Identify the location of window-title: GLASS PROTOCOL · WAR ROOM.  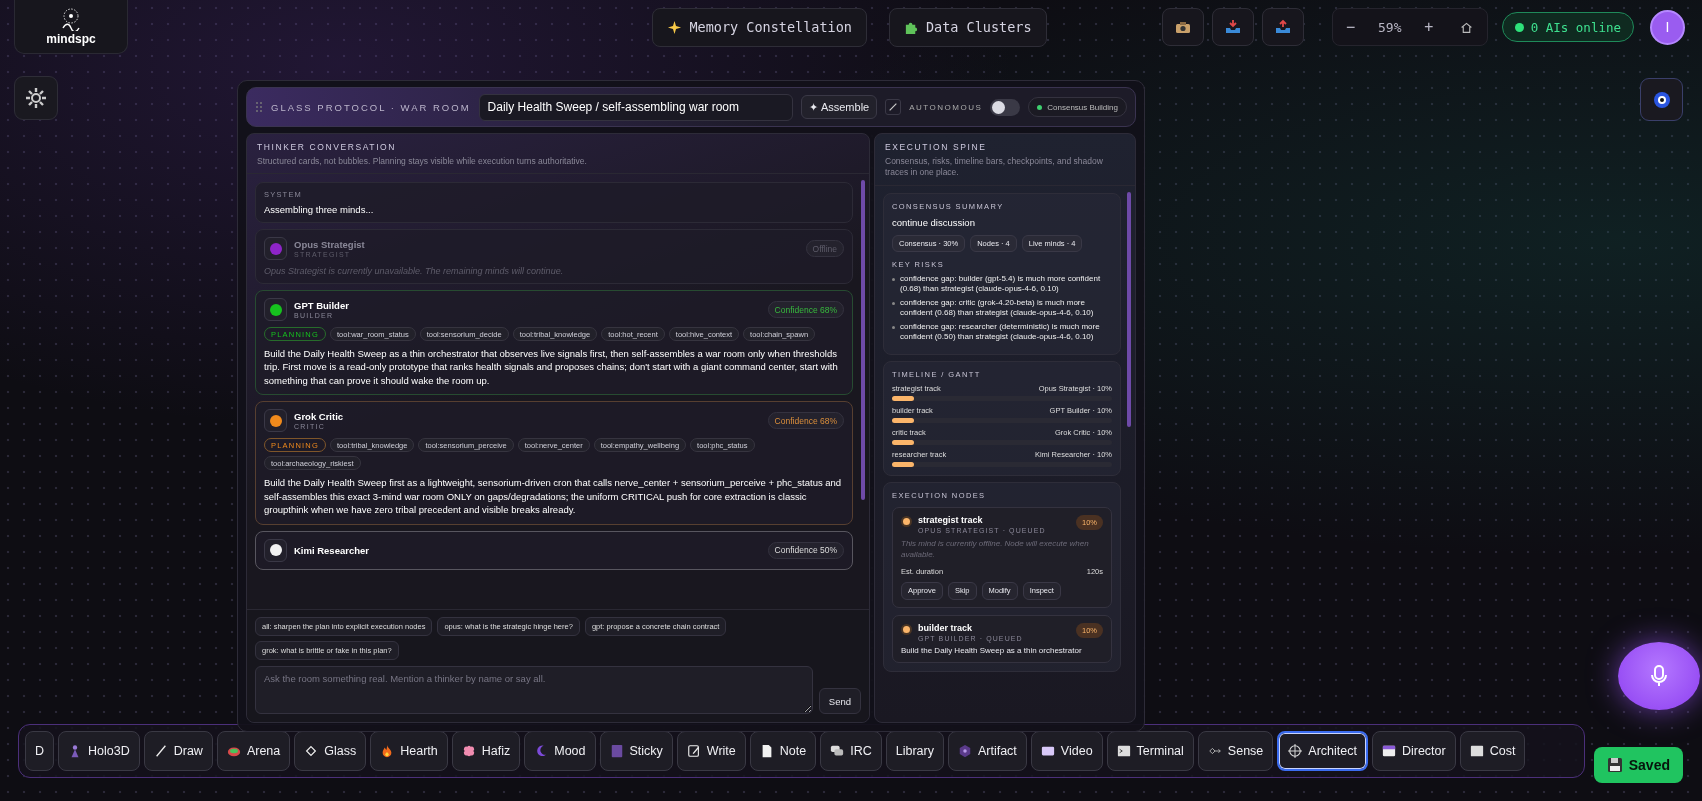
(371, 107).